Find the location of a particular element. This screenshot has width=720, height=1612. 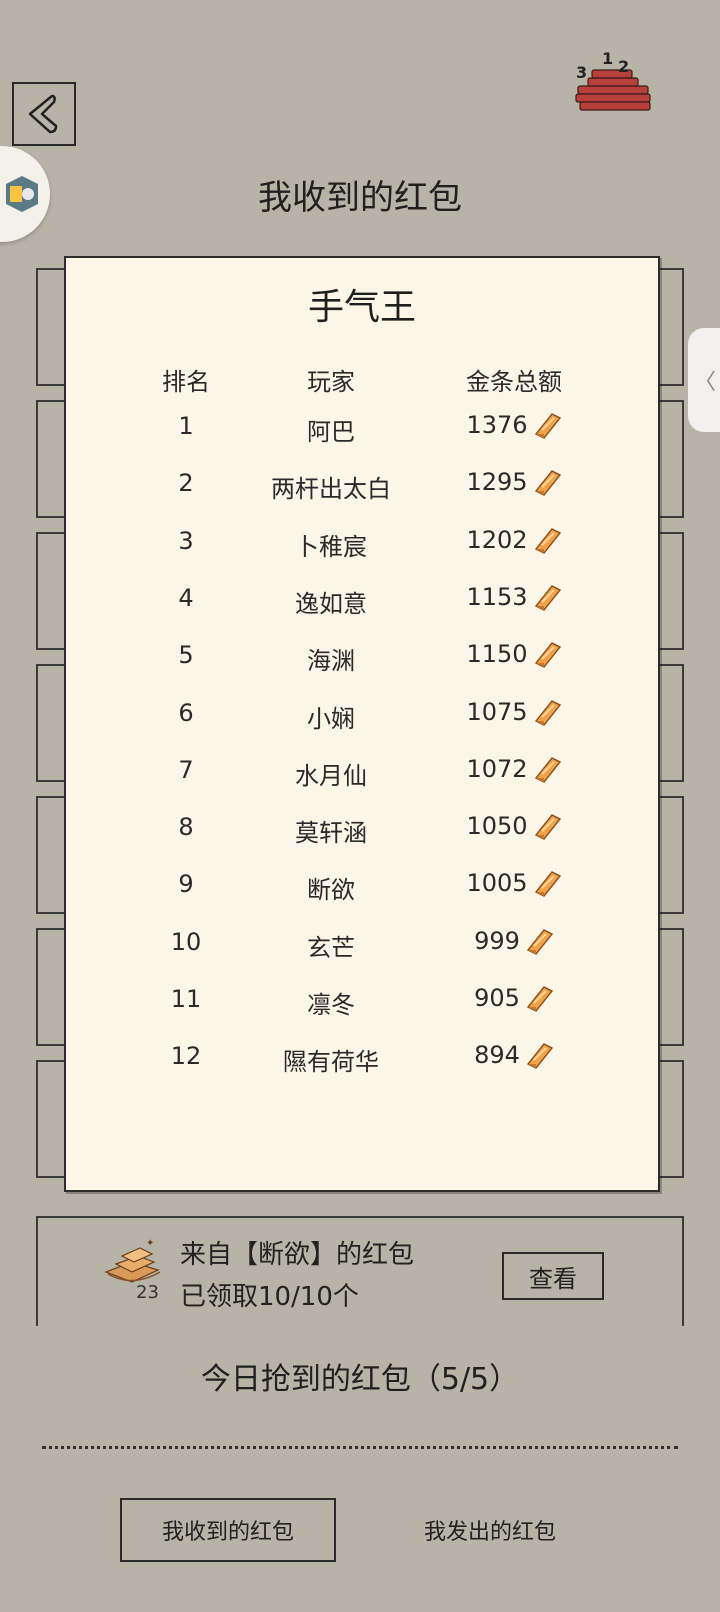

rank-digit-2: 2 is located at coordinates (623, 66).